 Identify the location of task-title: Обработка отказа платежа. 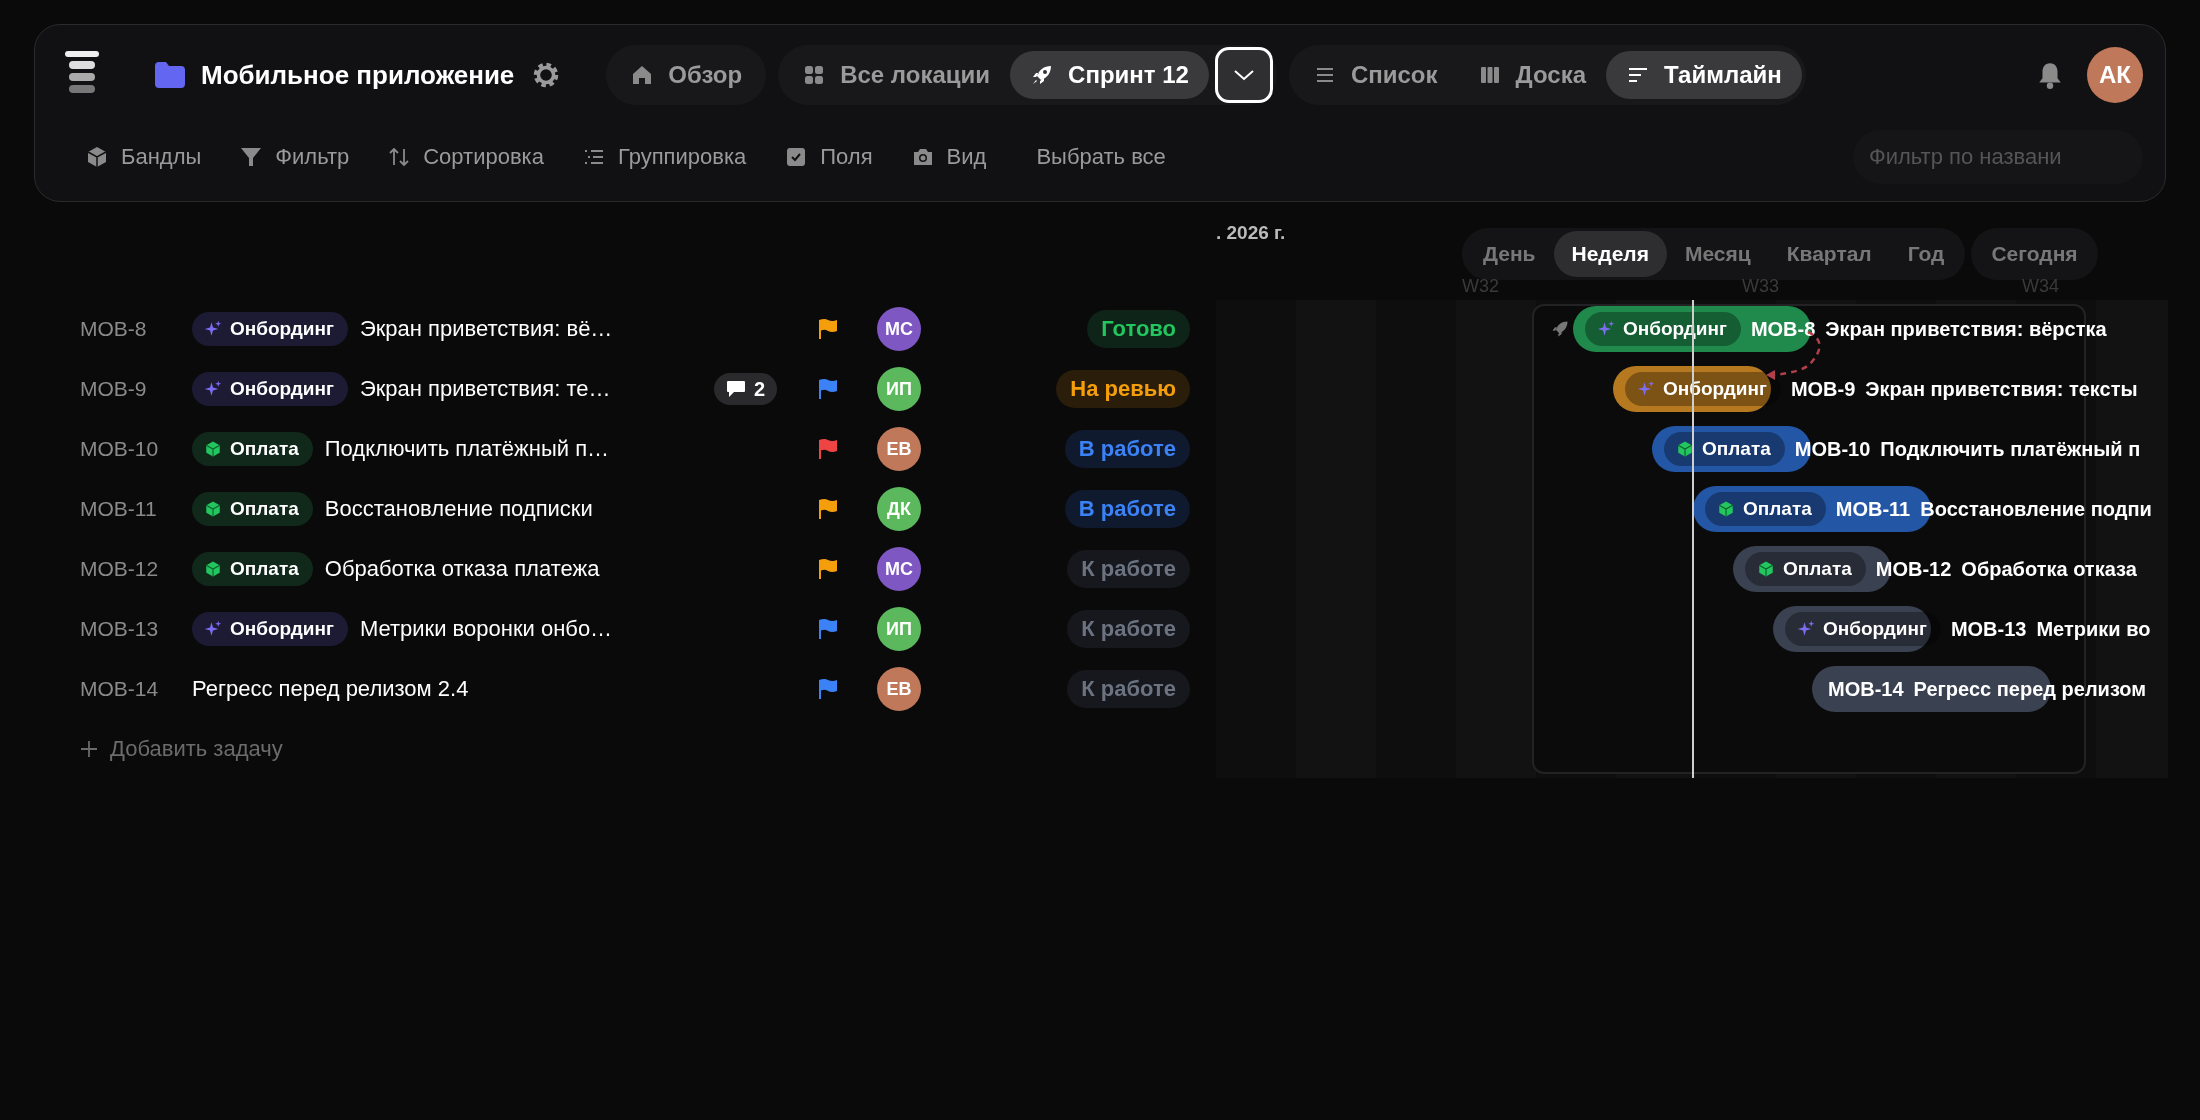
(462, 569).